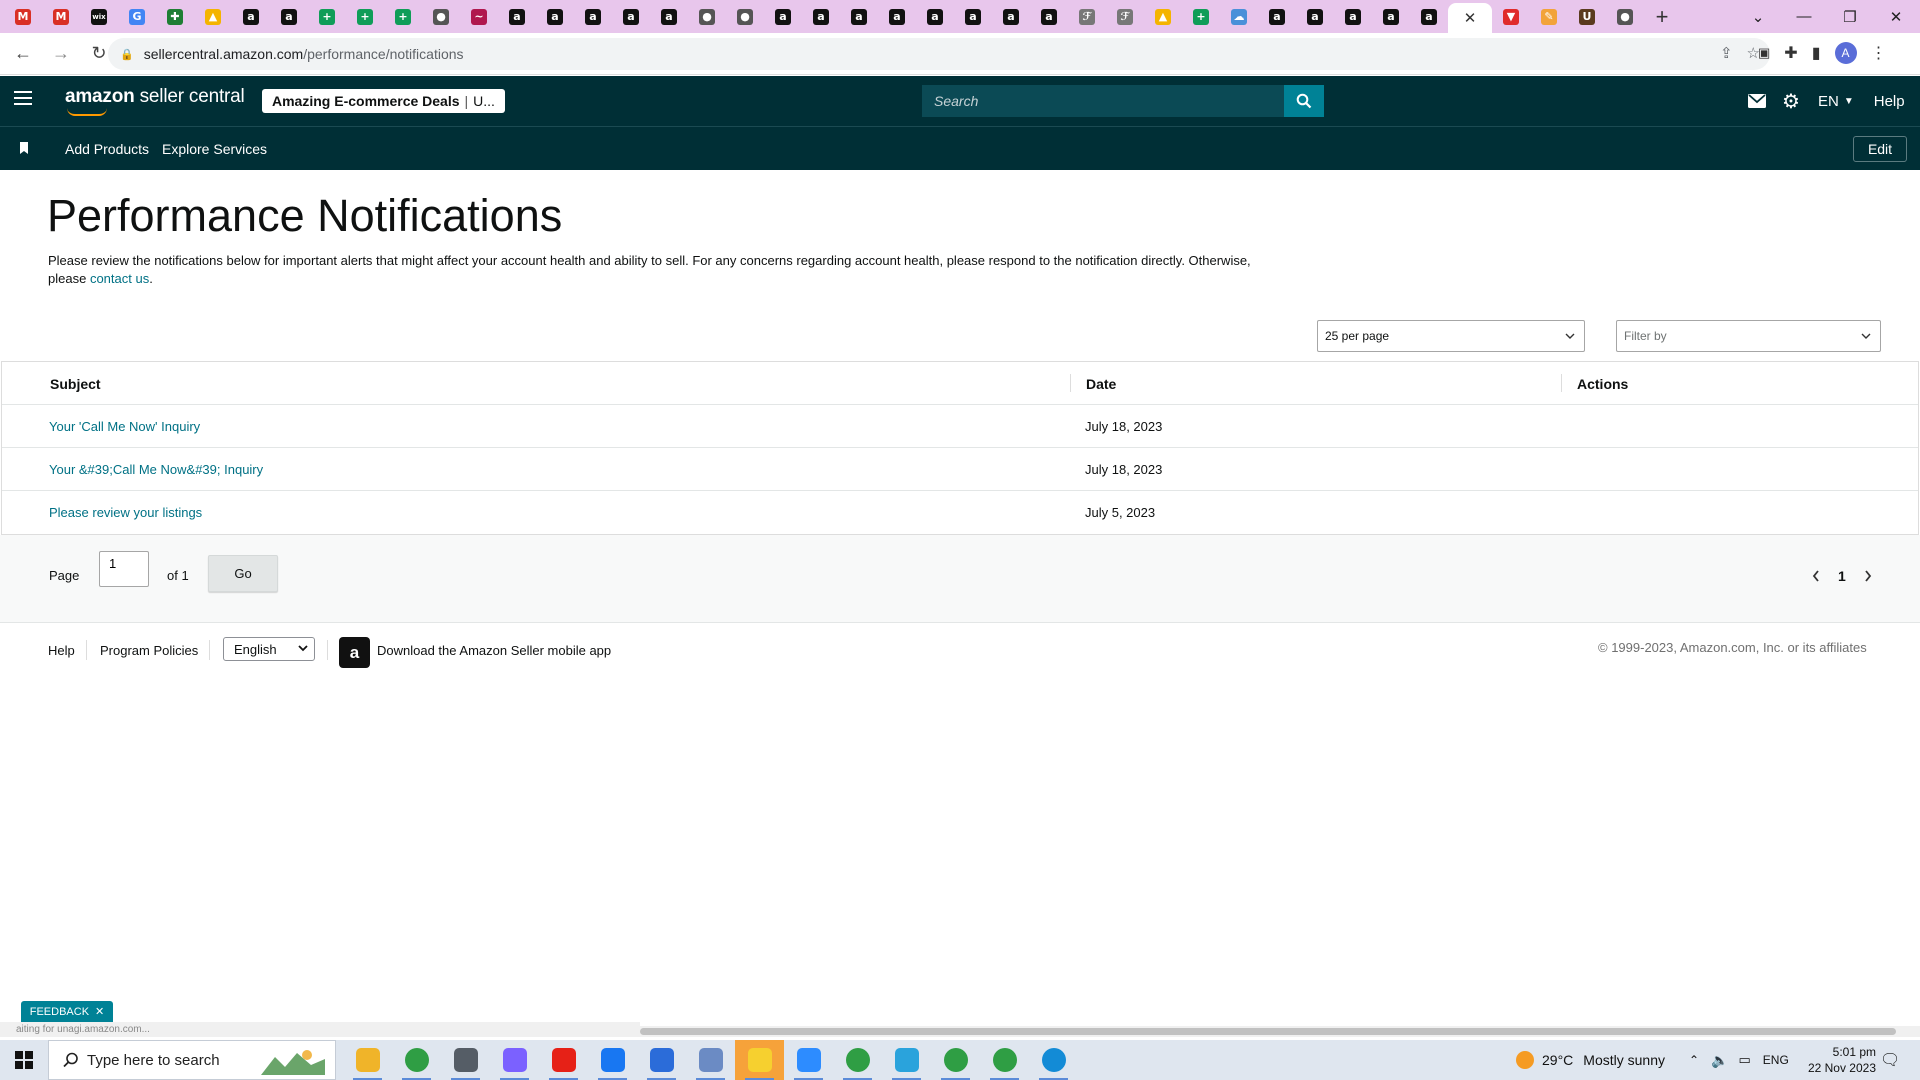 This screenshot has height=1080, width=1920. What do you see at coordinates (175, 16) in the screenshot?
I see `browser-tab: ✚` at bounding box center [175, 16].